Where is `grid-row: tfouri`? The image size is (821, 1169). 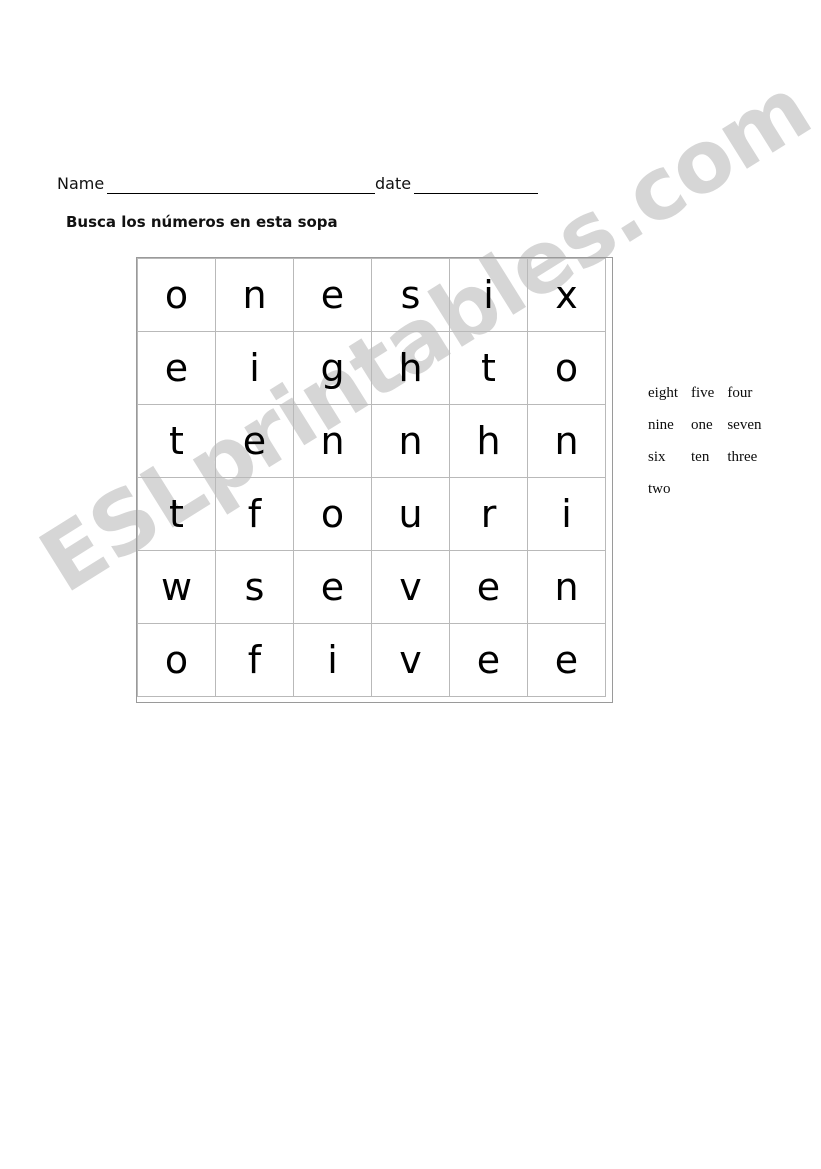 grid-row: tfouri is located at coordinates (371, 514).